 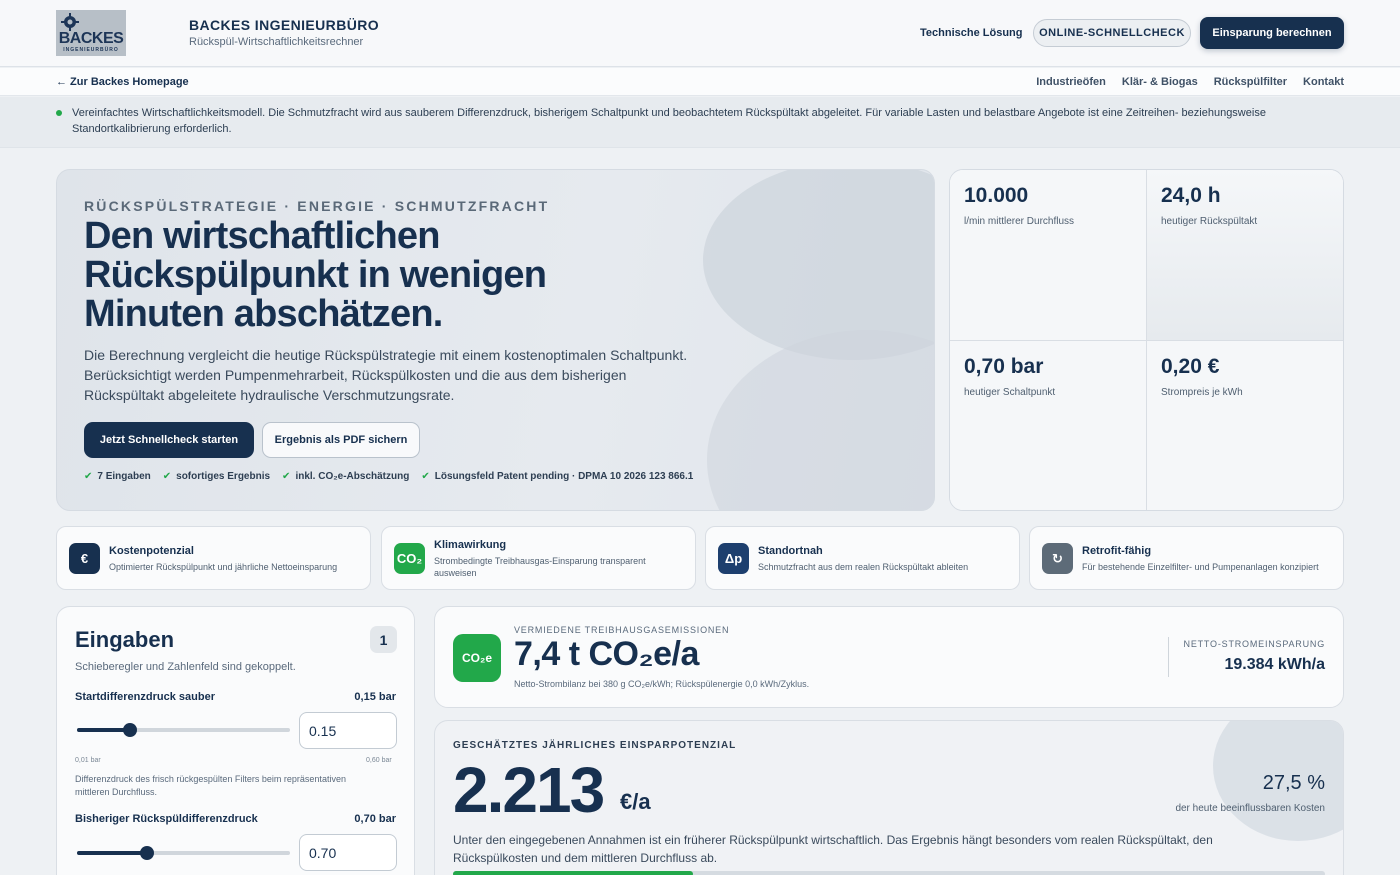 What do you see at coordinates (1323, 82) in the screenshot?
I see `subnav-link-kontakt: Kontakt` at bounding box center [1323, 82].